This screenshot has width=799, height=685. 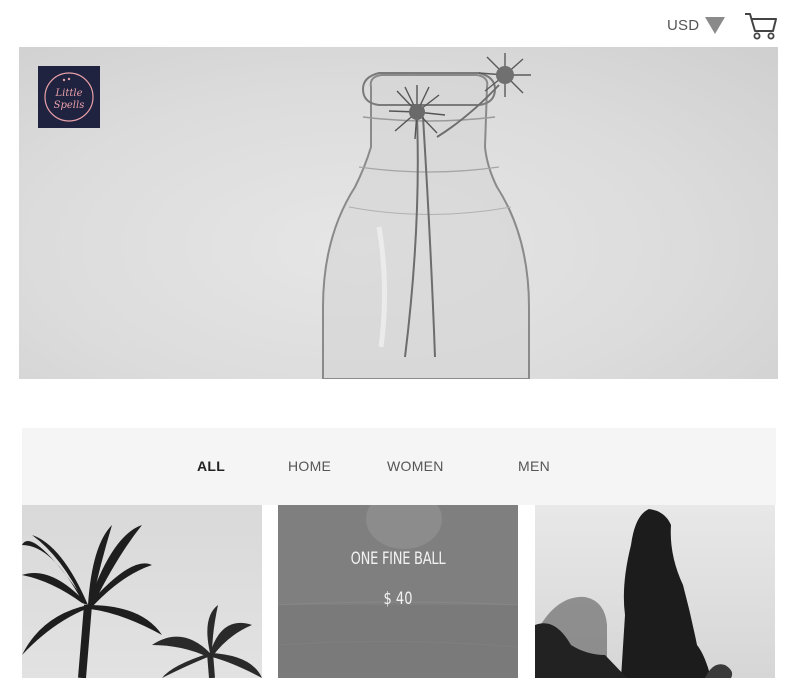 I want to click on product-price: $ 40, so click(x=398, y=599).